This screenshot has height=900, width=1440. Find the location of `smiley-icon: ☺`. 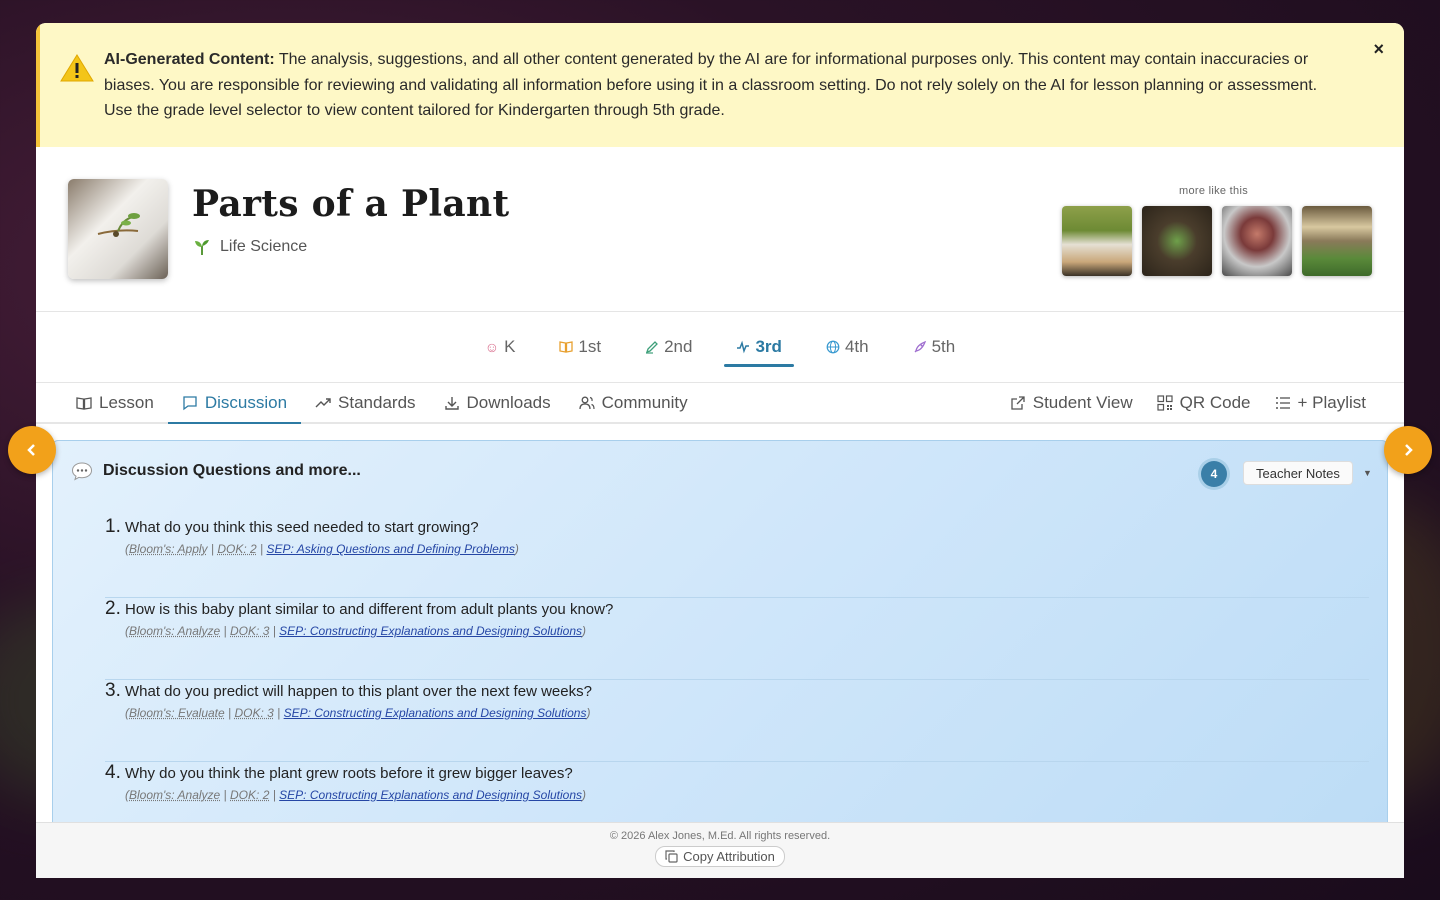

smiley-icon: ☺ is located at coordinates (492, 347).